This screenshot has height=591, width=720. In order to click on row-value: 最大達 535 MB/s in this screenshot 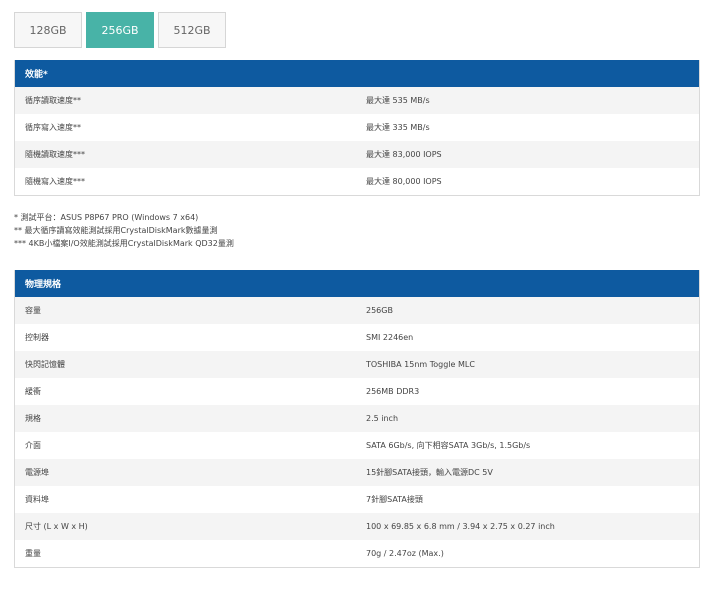, I will do `click(398, 100)`.